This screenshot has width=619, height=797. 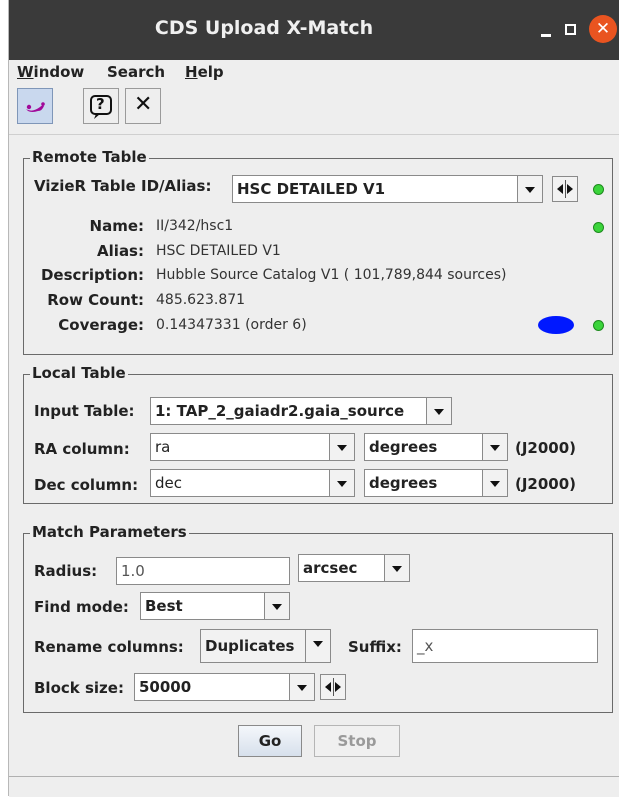 What do you see at coordinates (546, 484) in the screenshot?
I see `dec-system-label: (J2000)` at bounding box center [546, 484].